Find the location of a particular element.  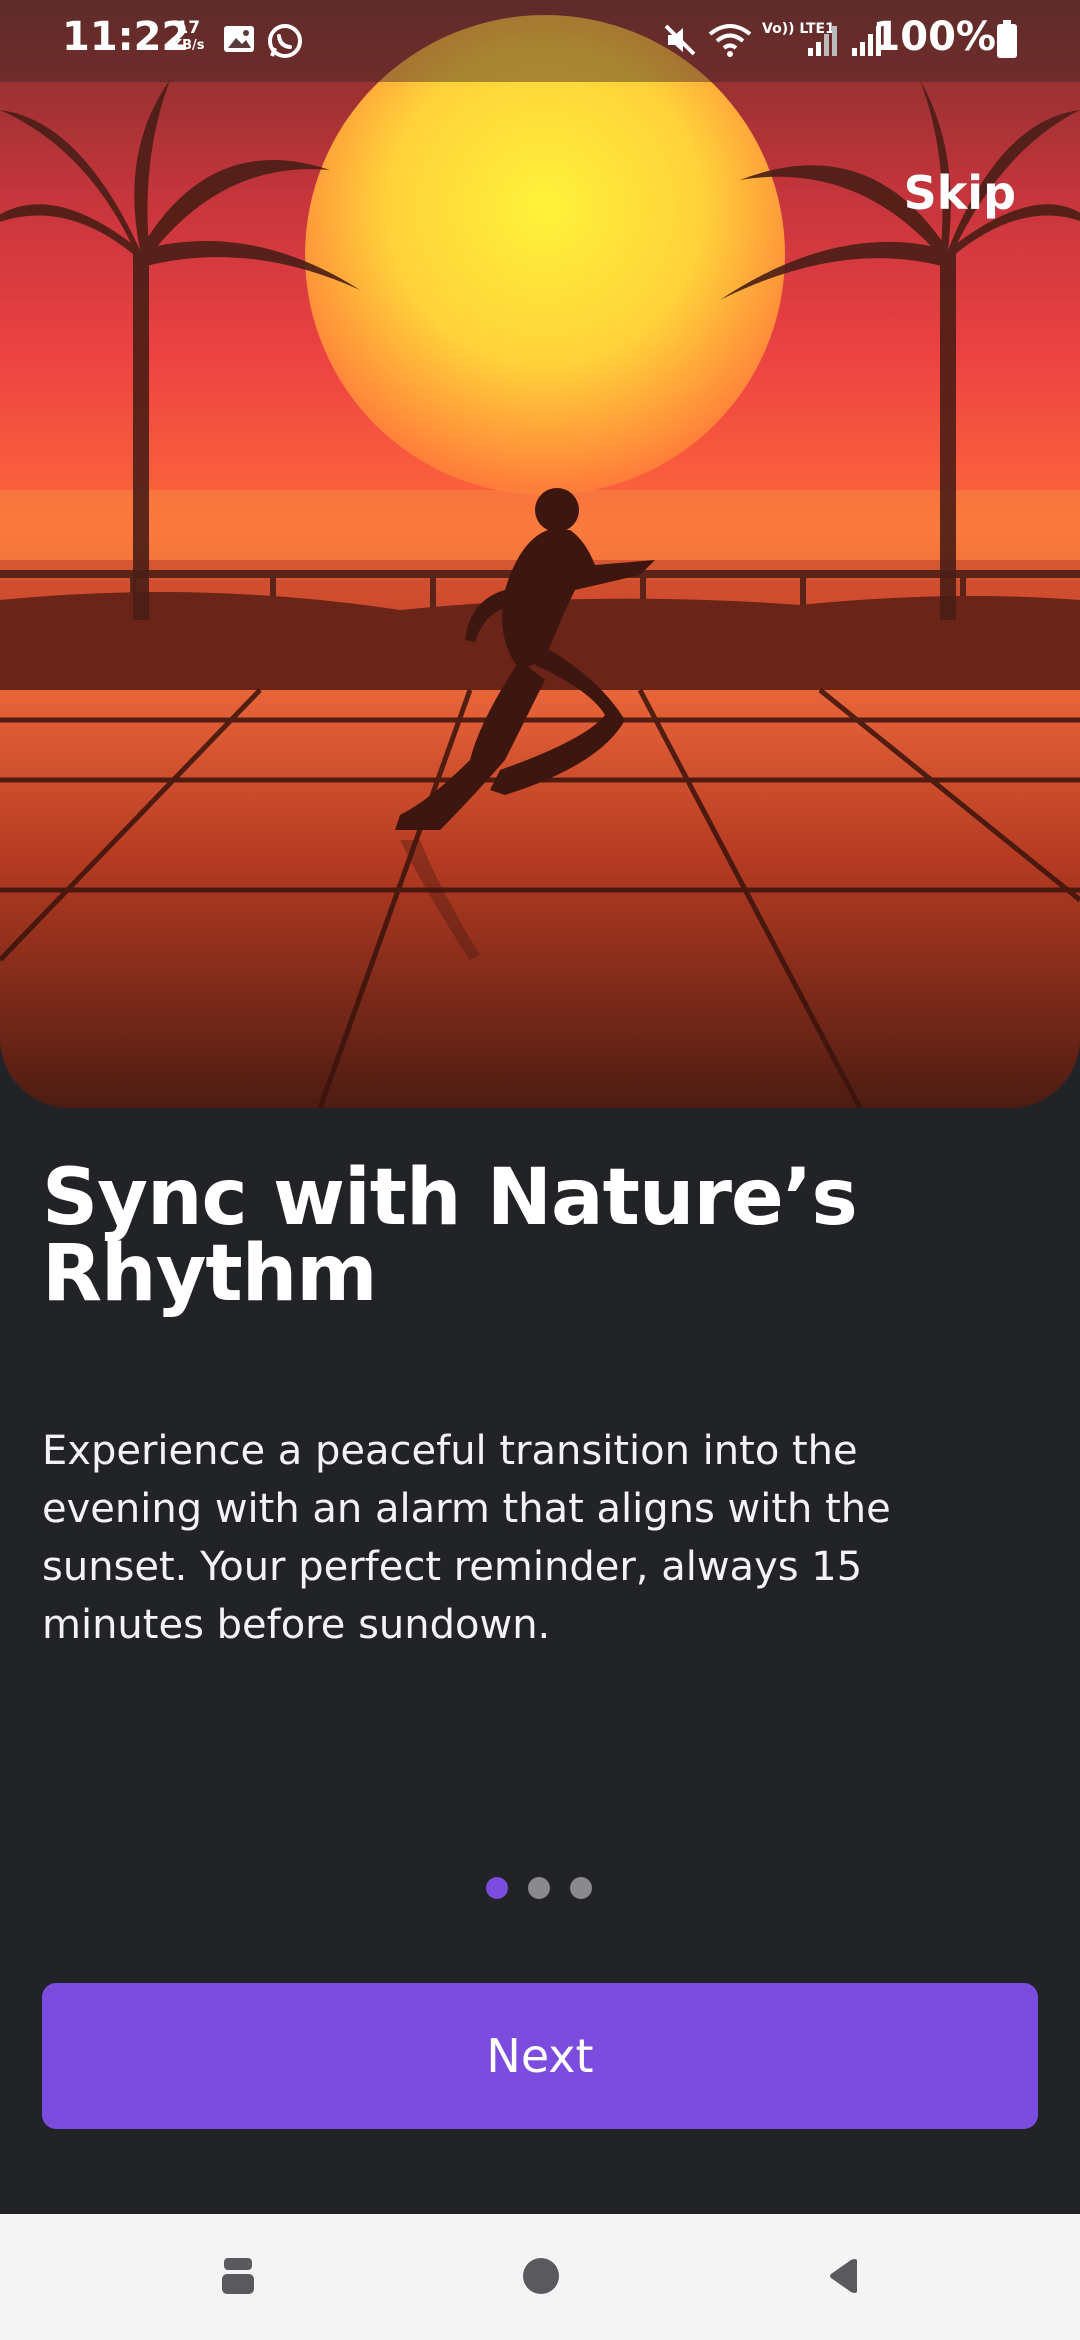

sun-shape is located at coordinates (545, 255).